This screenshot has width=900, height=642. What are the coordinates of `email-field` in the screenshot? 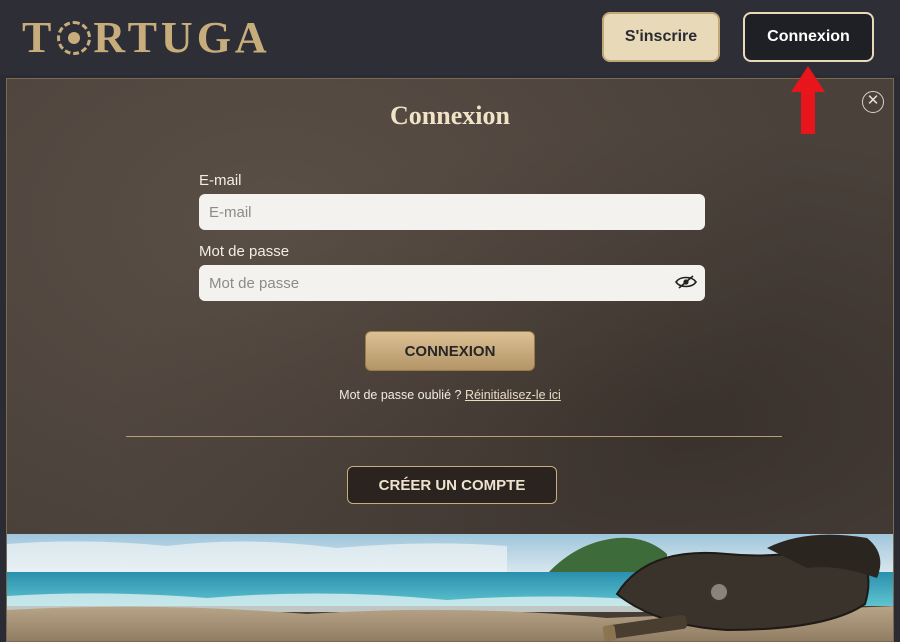 It's located at (452, 212).